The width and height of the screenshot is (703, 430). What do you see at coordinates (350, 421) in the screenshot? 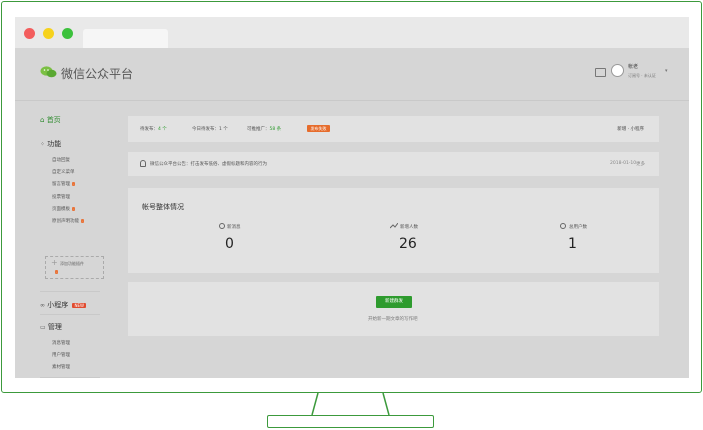
I see `monitor-stand-base` at bounding box center [350, 421].